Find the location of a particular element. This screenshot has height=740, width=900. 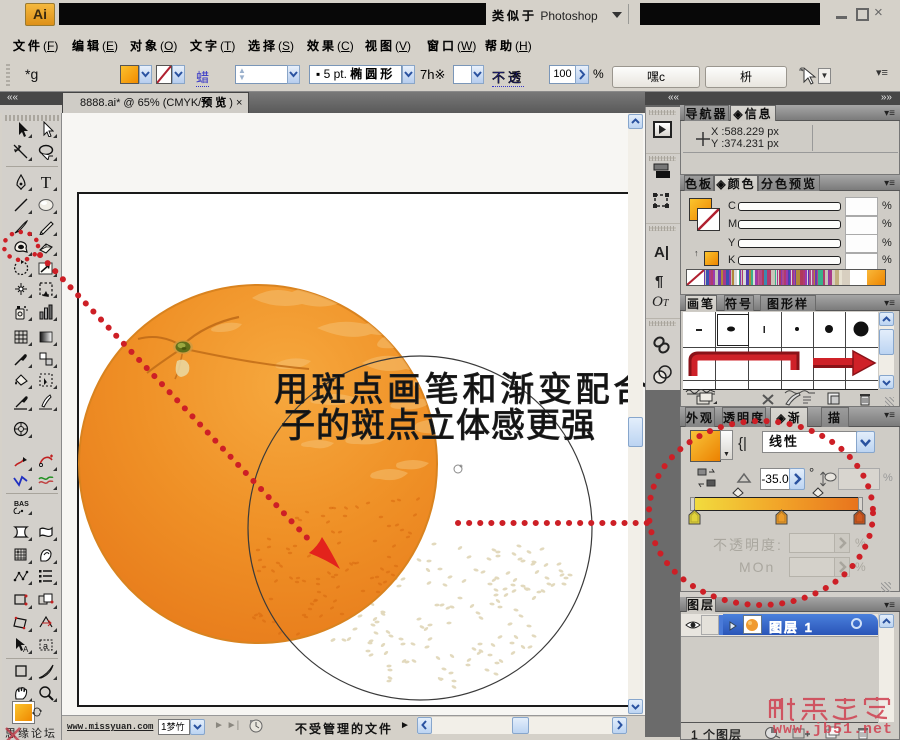

svg-text: BASE is located at coordinates (21, 504).